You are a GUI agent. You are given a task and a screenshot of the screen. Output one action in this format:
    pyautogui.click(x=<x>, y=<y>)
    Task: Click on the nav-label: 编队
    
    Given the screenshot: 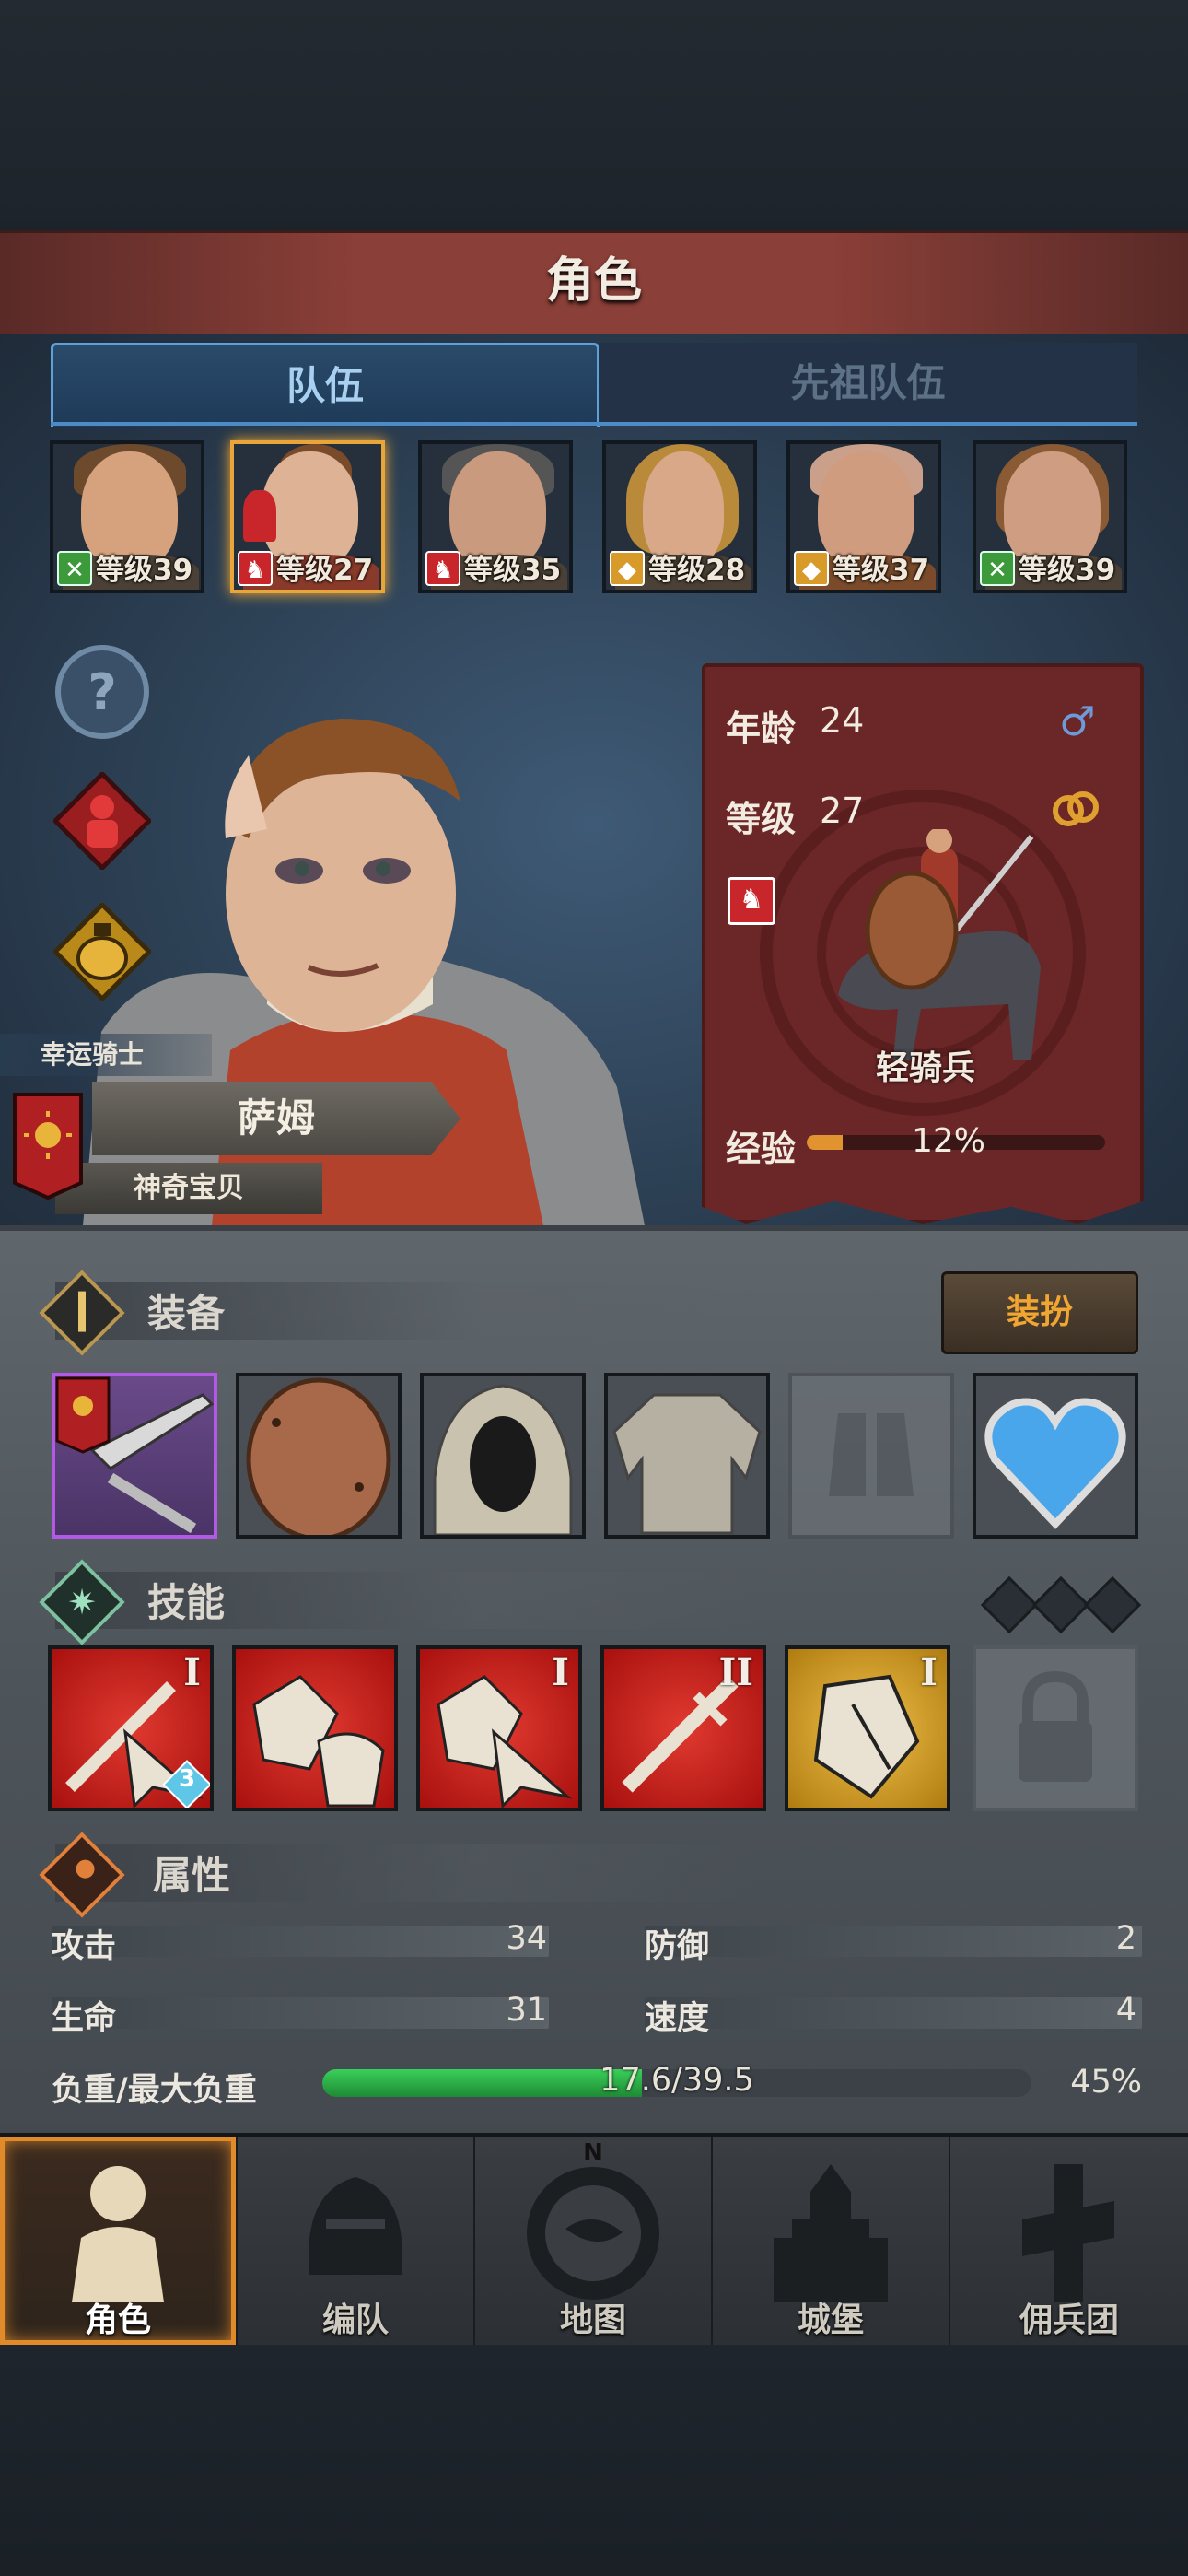 What is the action you would take?
    pyautogui.click(x=355, y=2320)
    